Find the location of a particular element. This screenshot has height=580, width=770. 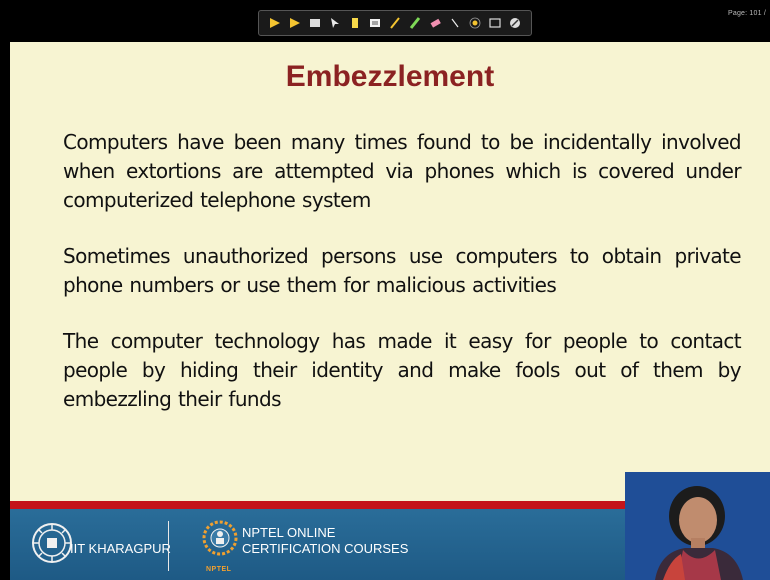

presenter-video-frame is located at coordinates (697, 526).